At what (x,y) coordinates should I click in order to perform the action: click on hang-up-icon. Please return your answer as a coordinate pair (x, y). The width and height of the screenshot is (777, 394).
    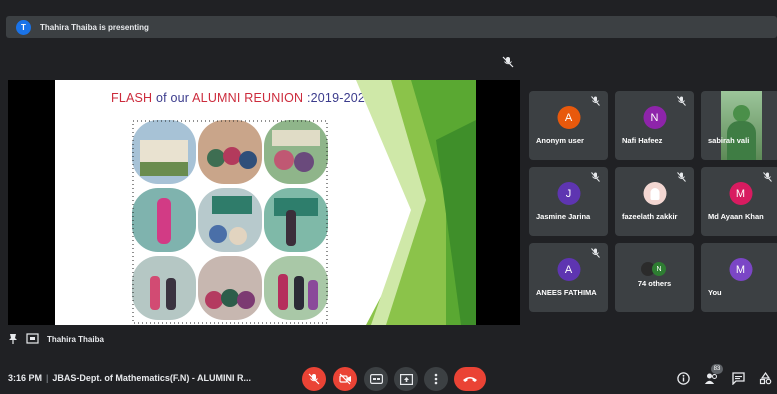
    Looking at the image, I should click on (470, 379).